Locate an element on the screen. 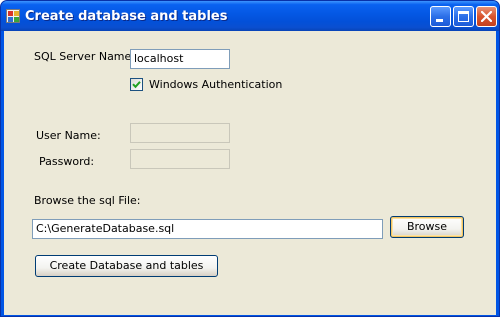 This screenshot has width=502, height=321. username-label: User Name: is located at coordinates (68, 135).